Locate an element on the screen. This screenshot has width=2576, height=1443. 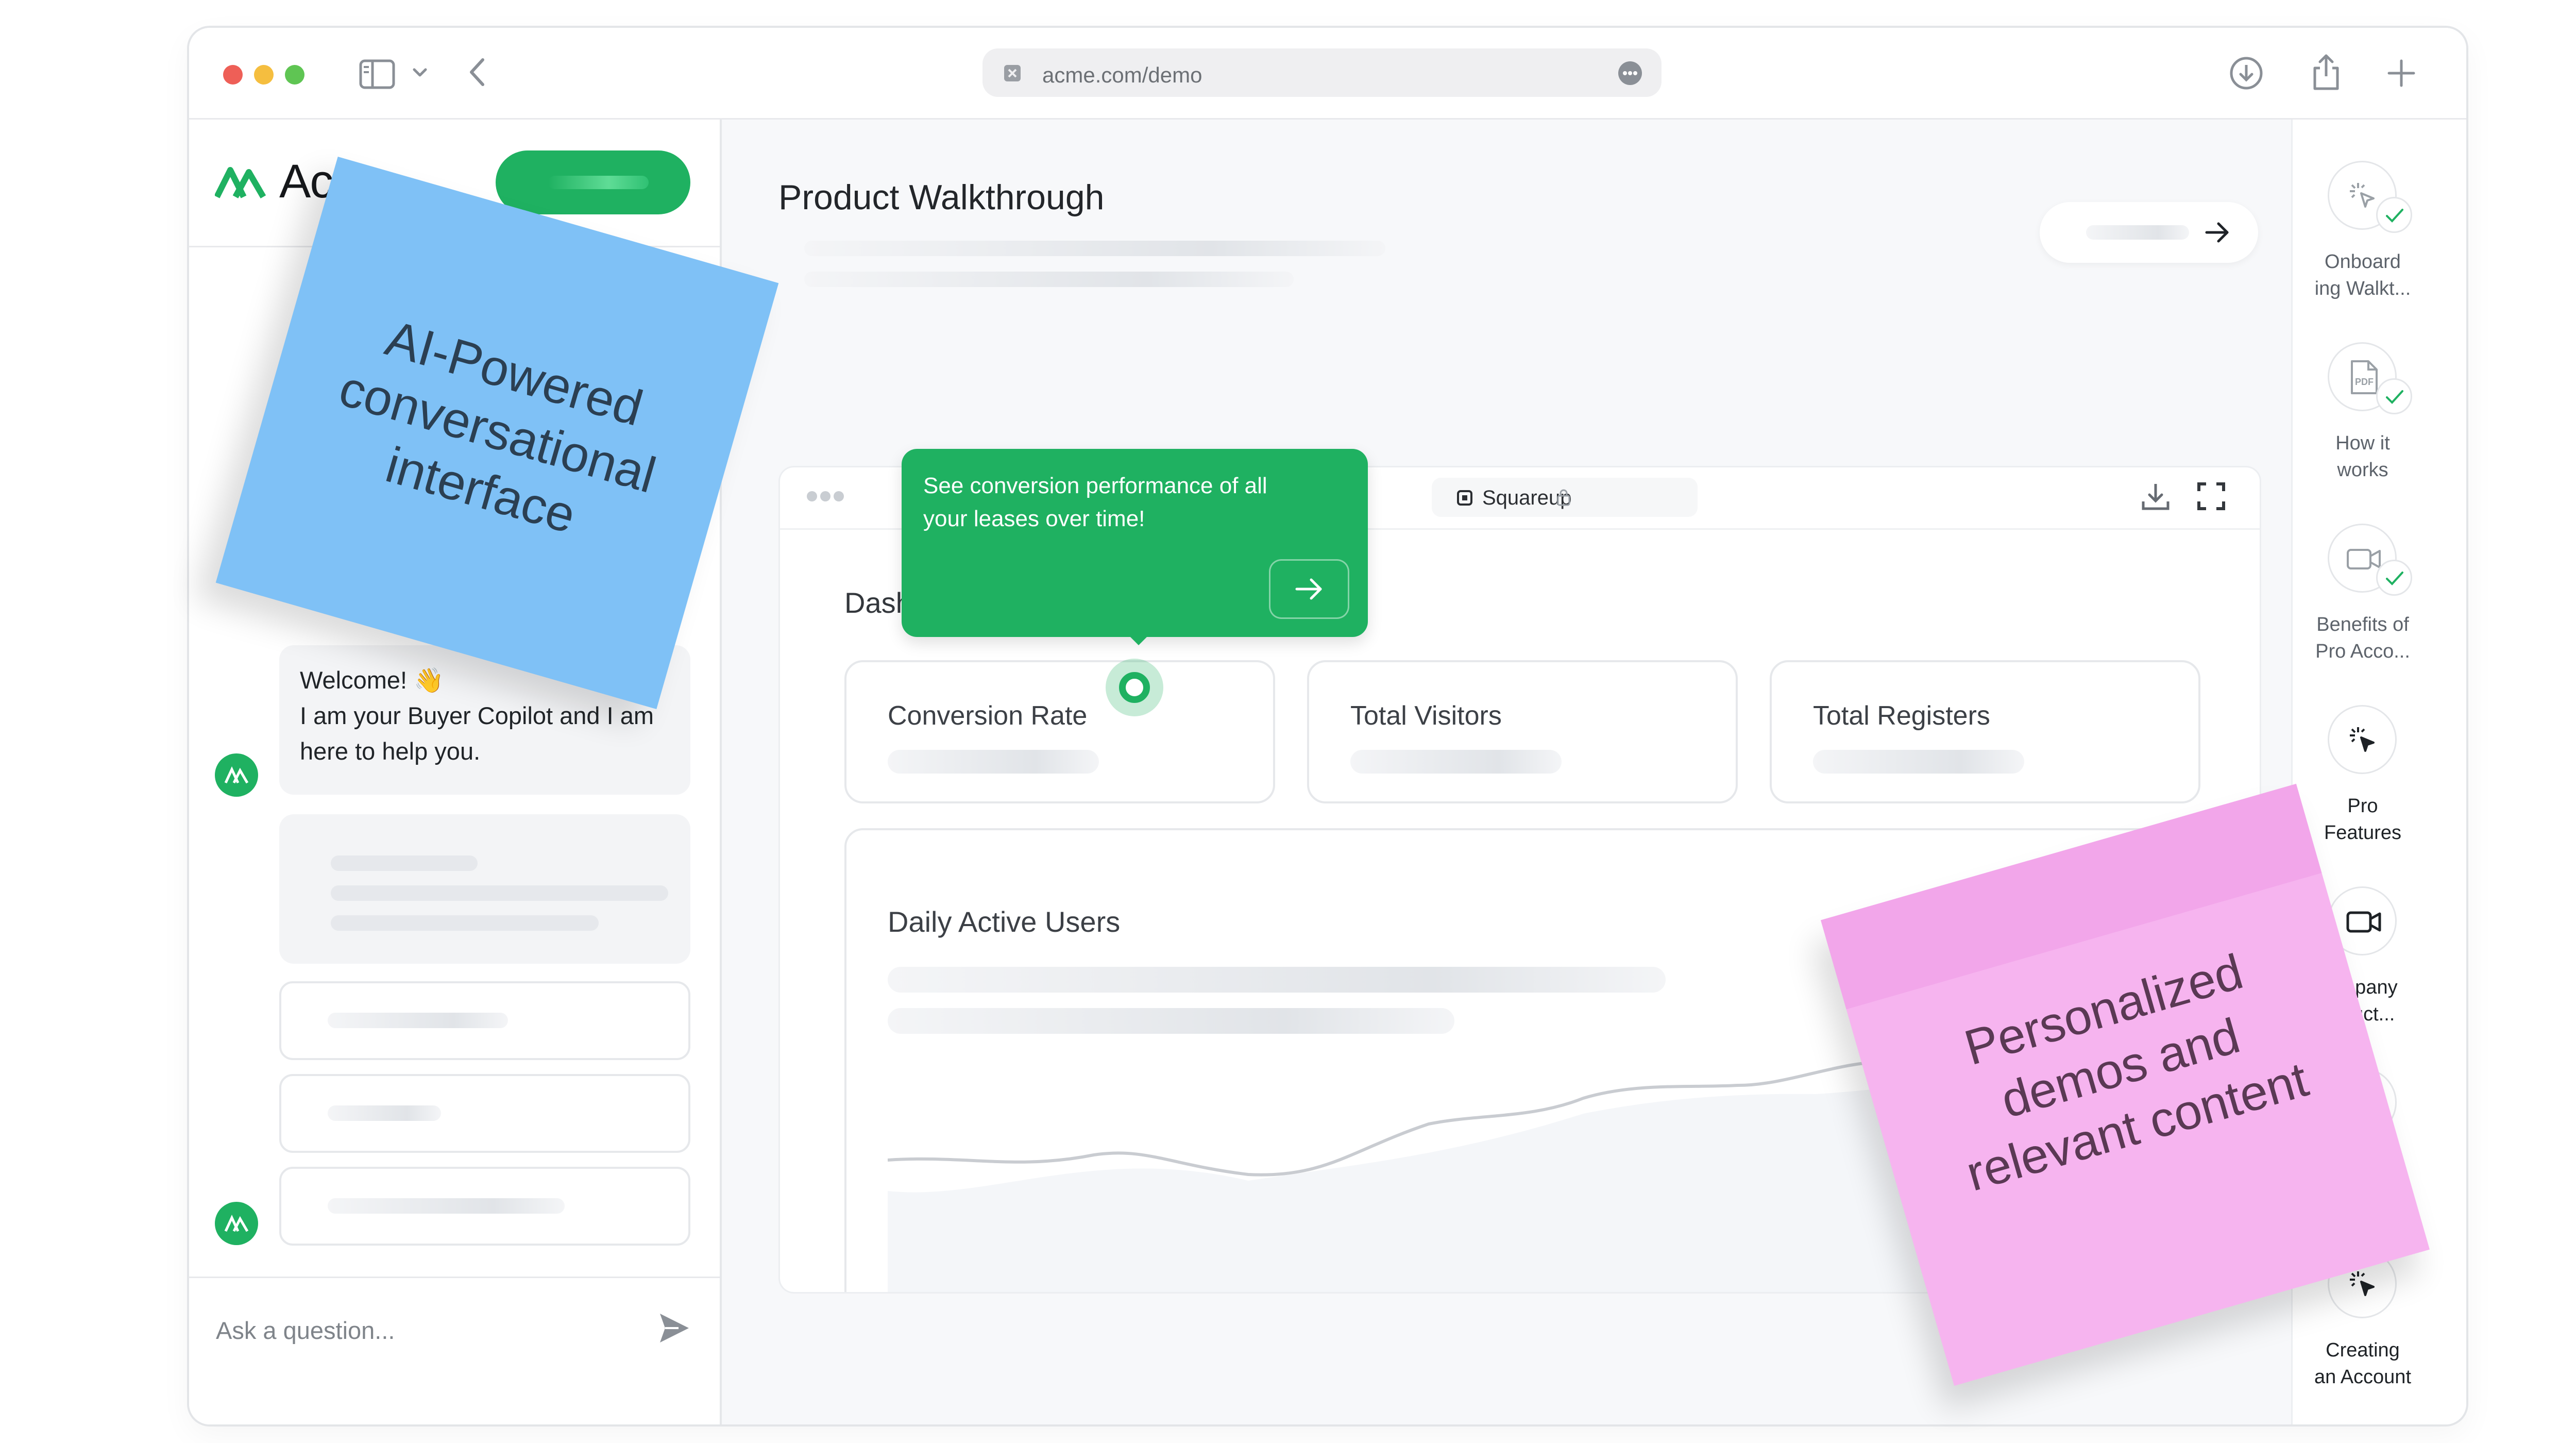
ask-question-input is located at coordinates (427, 1330).